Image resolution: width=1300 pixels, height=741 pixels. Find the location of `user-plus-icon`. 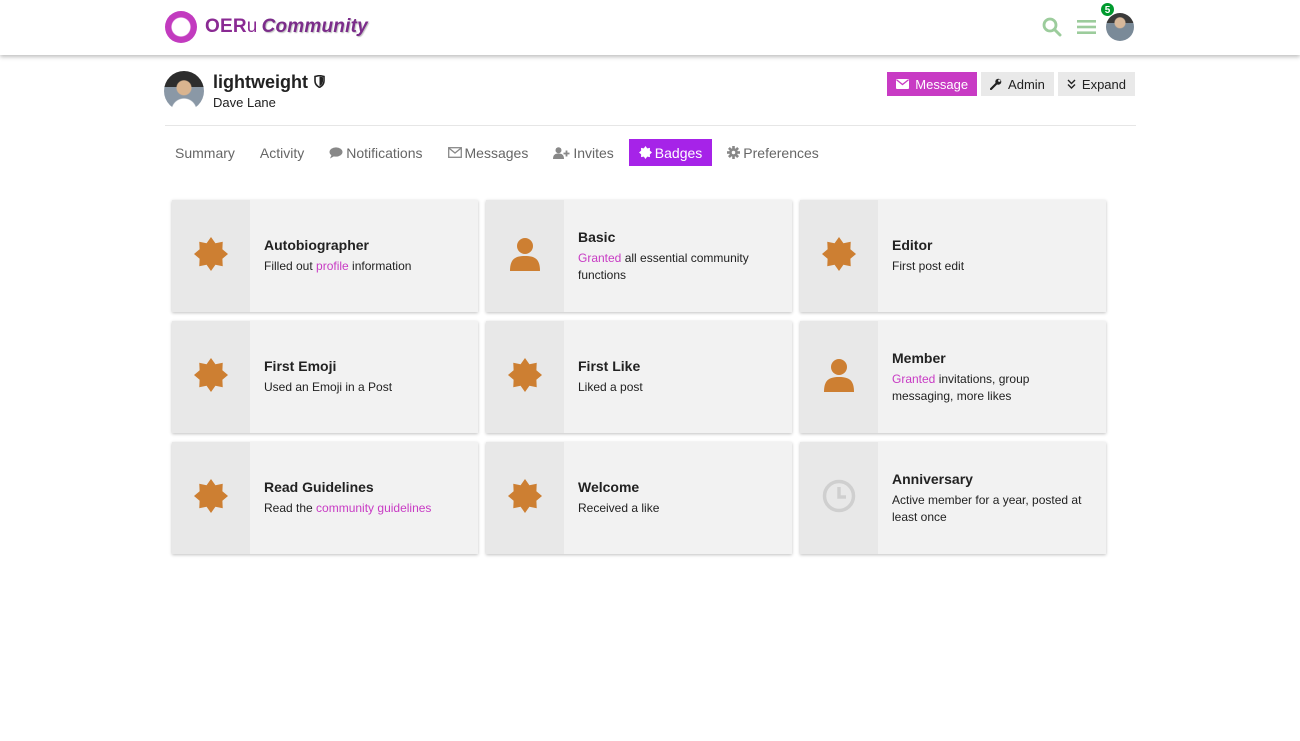

user-plus-icon is located at coordinates (561, 152).